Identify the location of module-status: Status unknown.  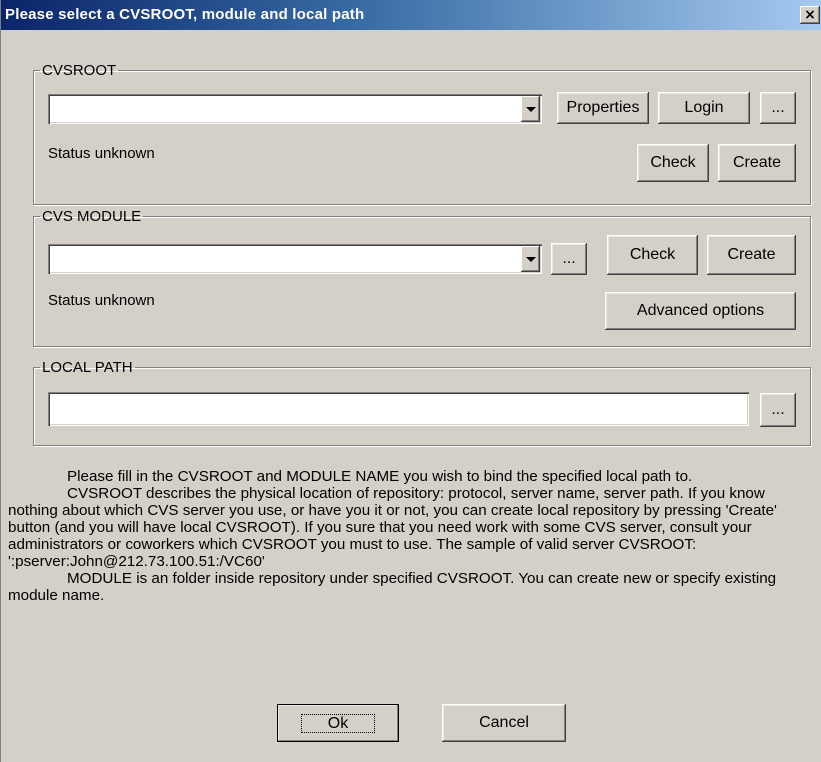
(101, 300).